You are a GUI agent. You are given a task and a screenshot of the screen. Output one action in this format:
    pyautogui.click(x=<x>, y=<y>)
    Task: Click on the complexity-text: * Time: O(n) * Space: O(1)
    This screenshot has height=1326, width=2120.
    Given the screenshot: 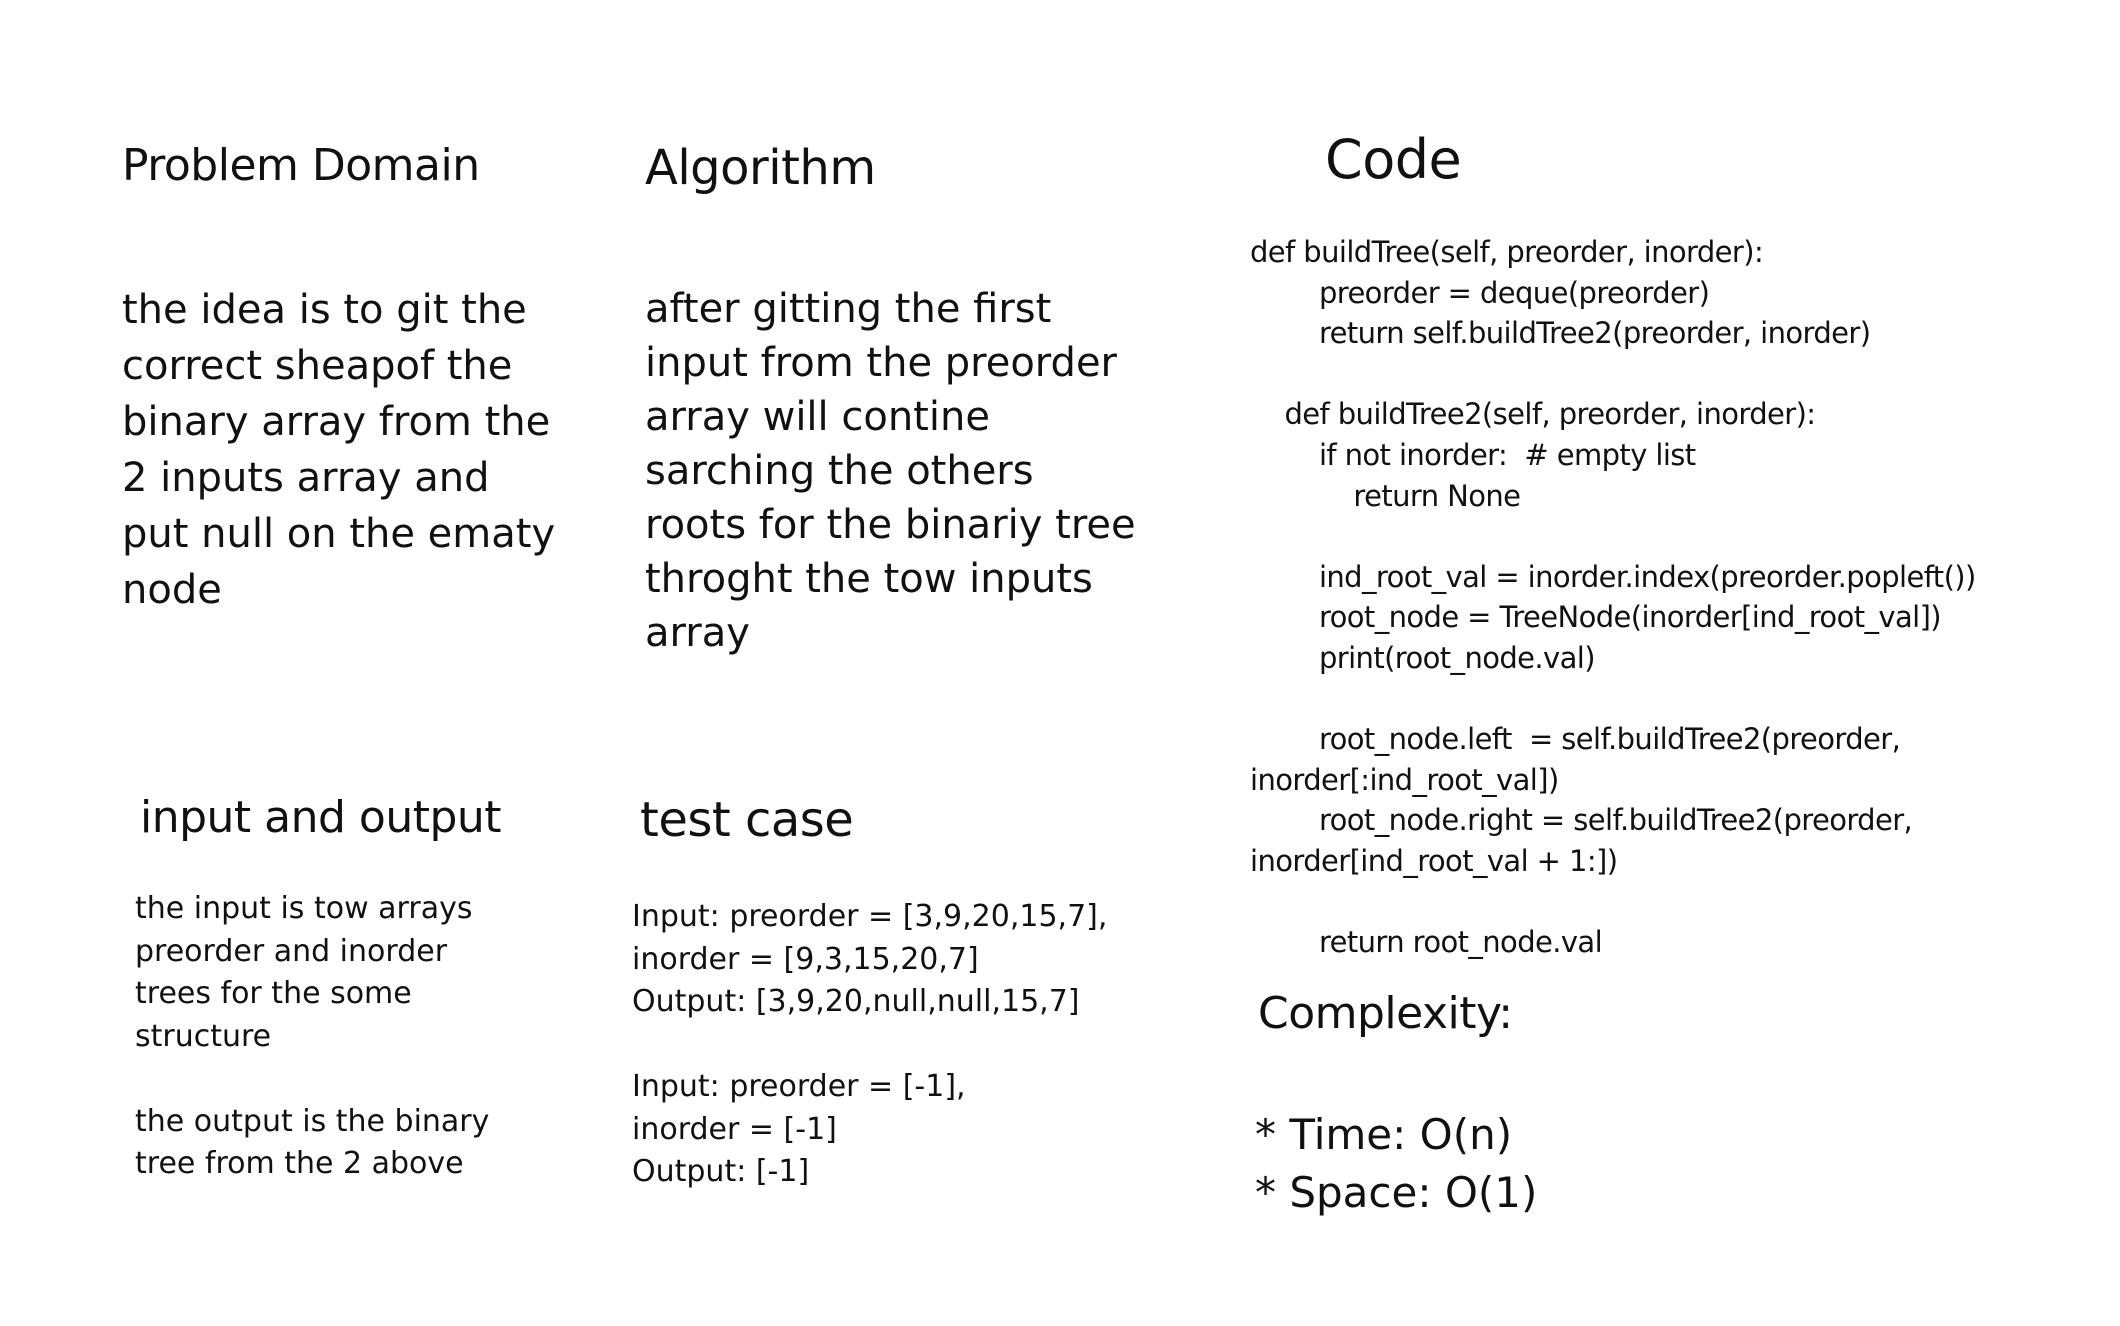 What is the action you would take?
    pyautogui.click(x=1396, y=1163)
    